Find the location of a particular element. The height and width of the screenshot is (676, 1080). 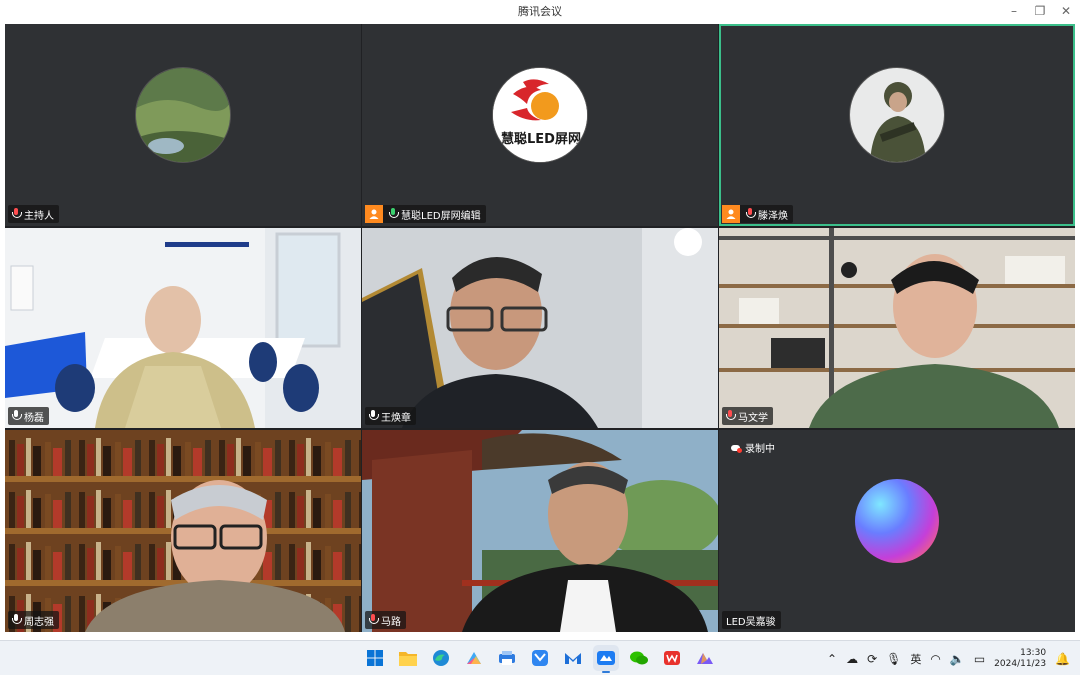

participant-tile: 录制中 LED吴嘉骏 is located at coordinates (897, 531).